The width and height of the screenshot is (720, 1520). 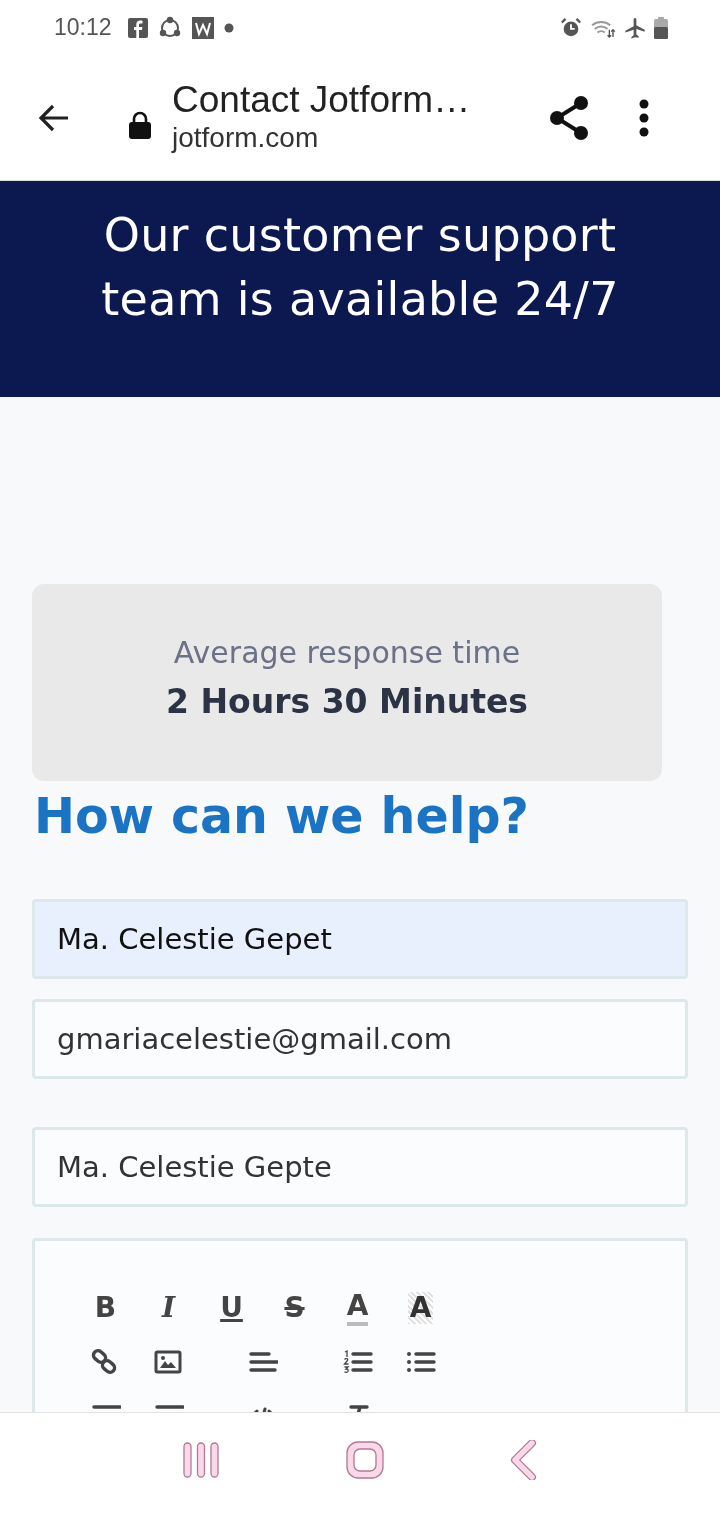 I want to click on email-field: gmariacelestie@gmail.com, so click(x=360, y=1039).